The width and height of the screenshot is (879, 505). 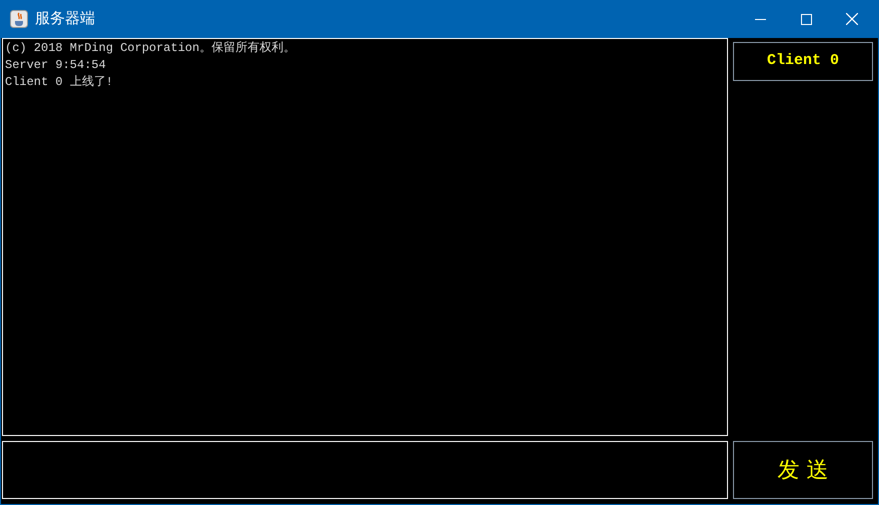 I want to click on send-button: 发 送, so click(x=803, y=470).